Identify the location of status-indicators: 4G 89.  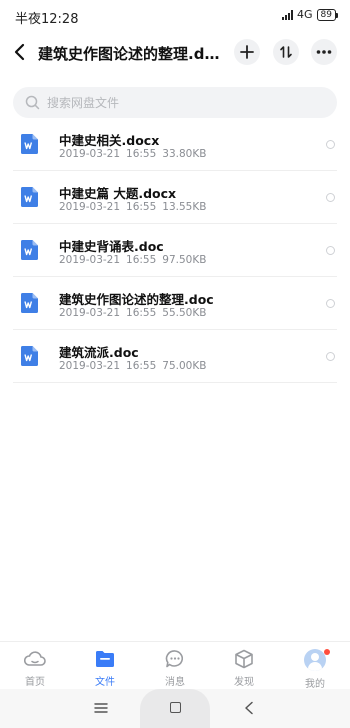
(310, 14).